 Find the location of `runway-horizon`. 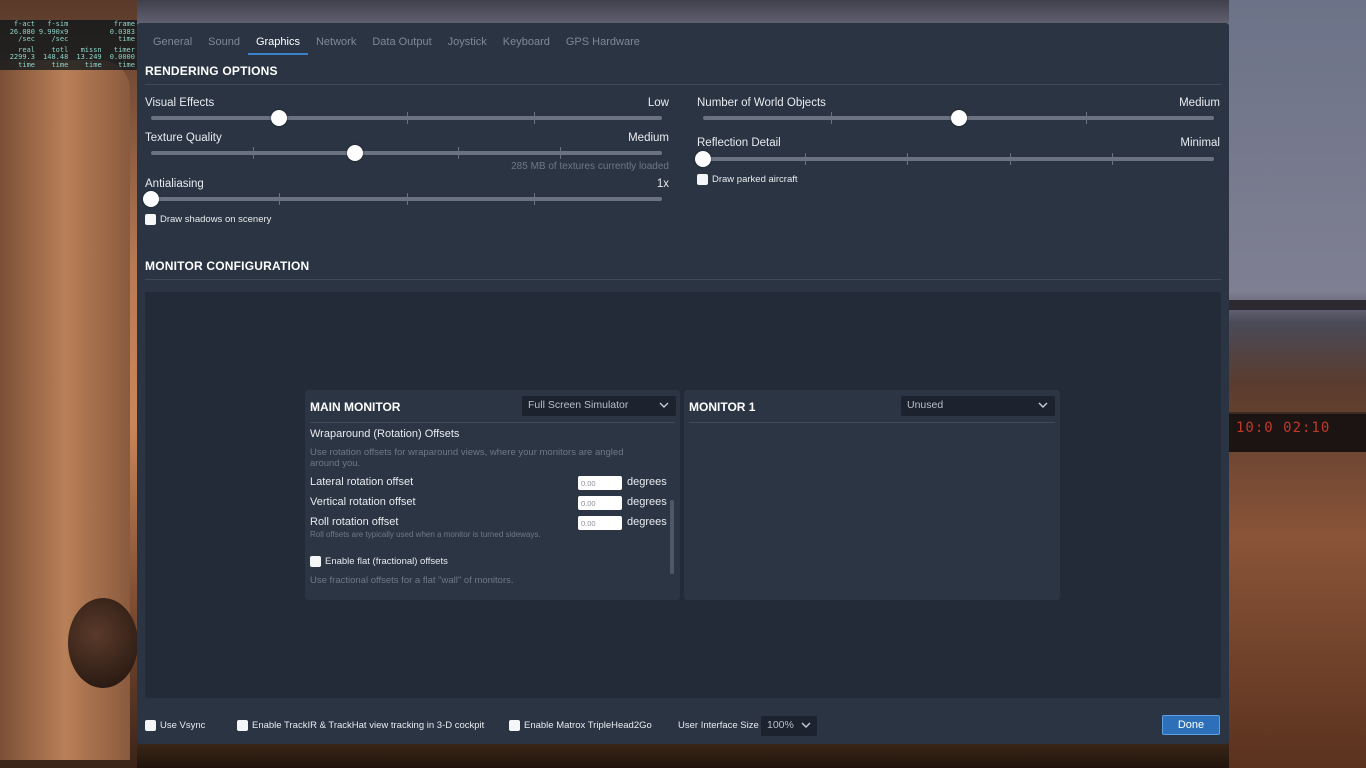

runway-horizon is located at coordinates (1297, 305).